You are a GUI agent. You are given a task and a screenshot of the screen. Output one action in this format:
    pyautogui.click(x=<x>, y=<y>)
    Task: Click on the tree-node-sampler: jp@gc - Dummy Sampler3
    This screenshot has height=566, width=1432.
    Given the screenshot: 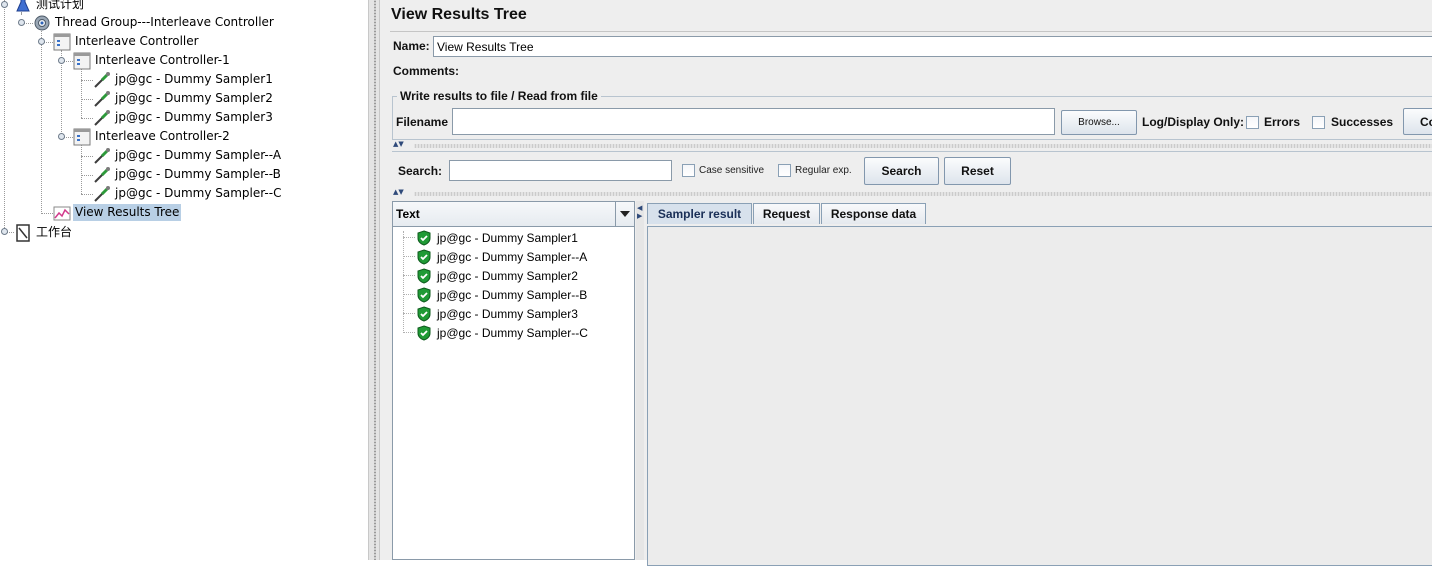 What is the action you would take?
    pyautogui.click(x=184, y=117)
    